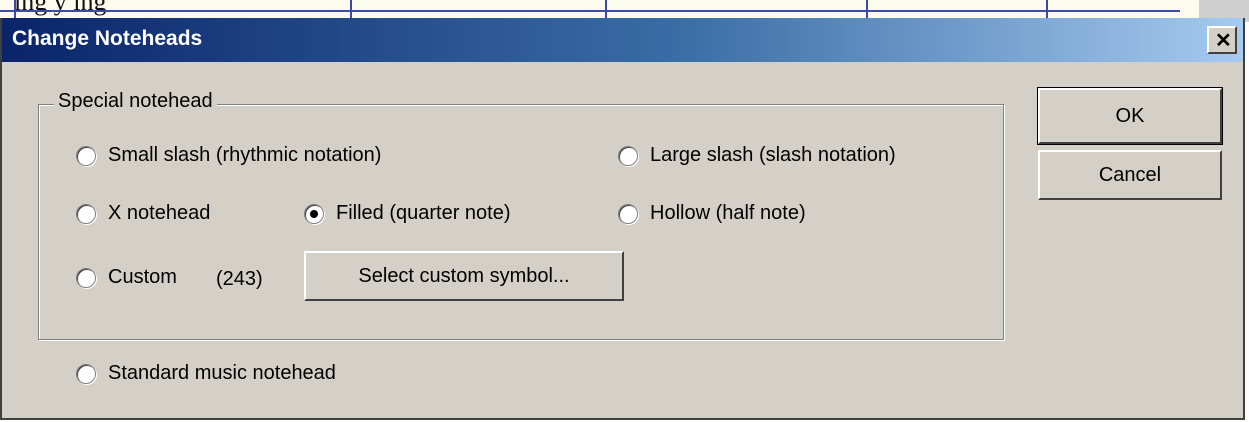 The height and width of the screenshot is (422, 1249). I want to click on radio-hollow-label: Hollow (half note), so click(728, 213).